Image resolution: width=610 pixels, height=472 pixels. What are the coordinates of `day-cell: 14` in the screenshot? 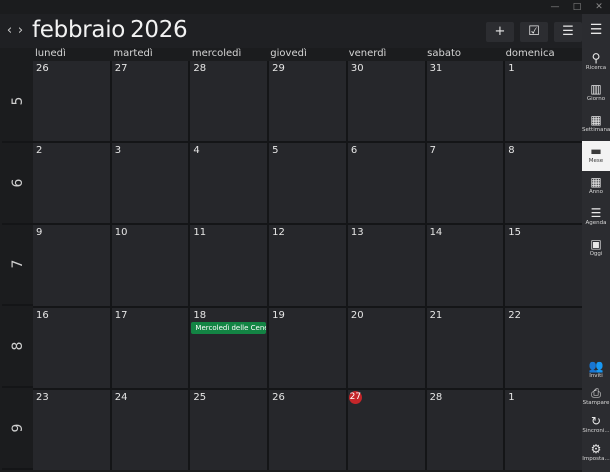 It's located at (465, 265).